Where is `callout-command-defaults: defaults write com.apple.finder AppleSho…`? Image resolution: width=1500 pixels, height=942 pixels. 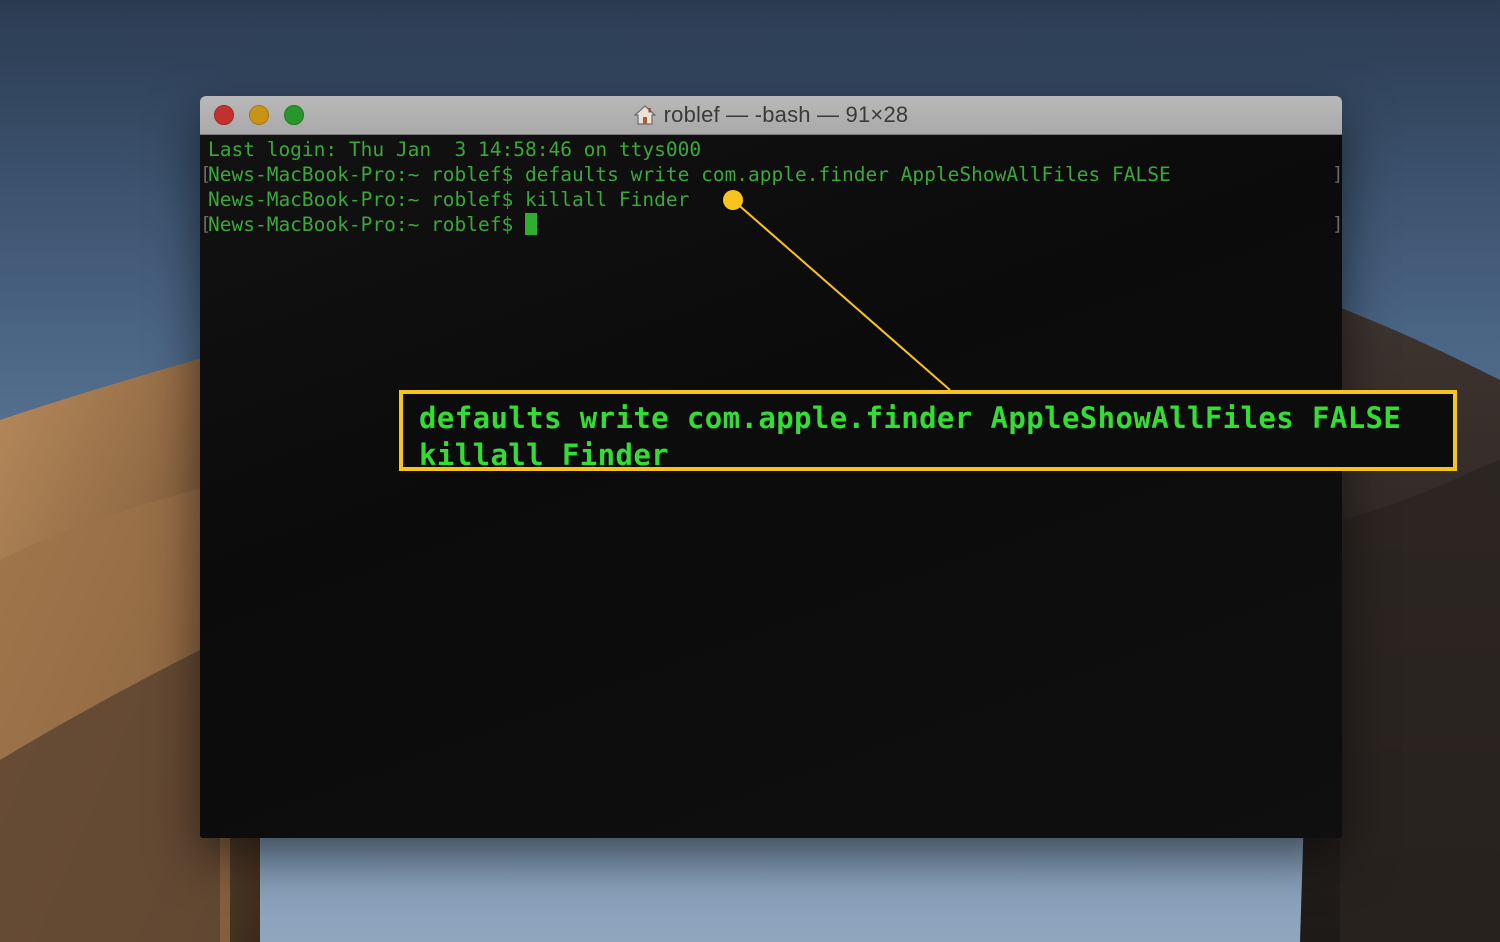
callout-command-defaults: defaults write com.apple.finder AppleSho… is located at coordinates (910, 418).